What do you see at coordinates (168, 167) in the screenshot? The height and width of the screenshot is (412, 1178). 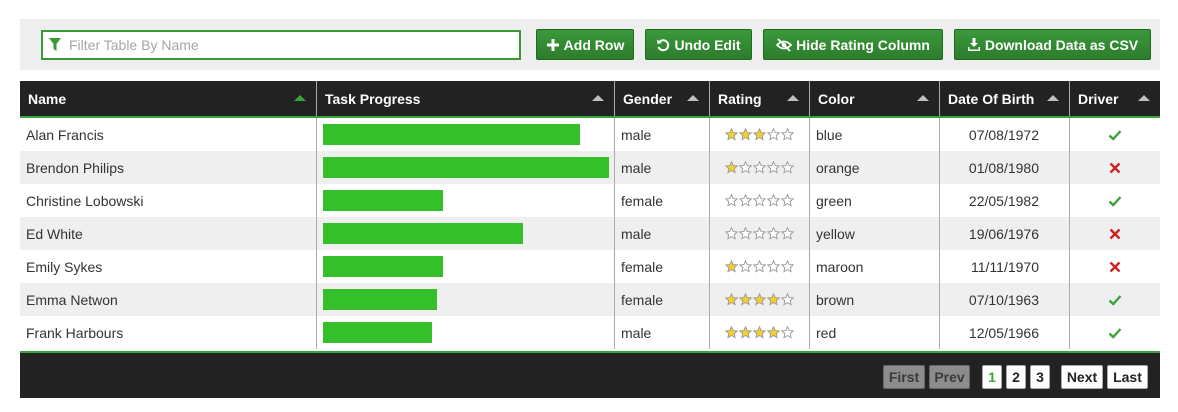 I see `cell-name: Brendon Philips` at bounding box center [168, 167].